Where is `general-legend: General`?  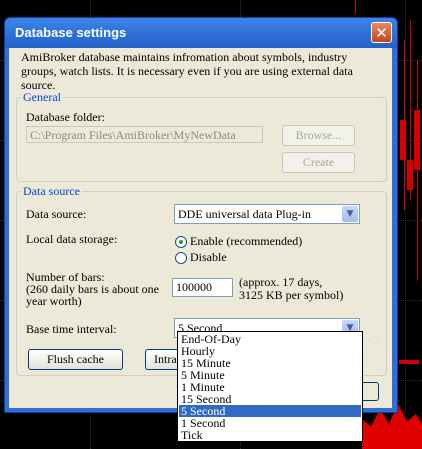 general-legend: General is located at coordinates (42, 97).